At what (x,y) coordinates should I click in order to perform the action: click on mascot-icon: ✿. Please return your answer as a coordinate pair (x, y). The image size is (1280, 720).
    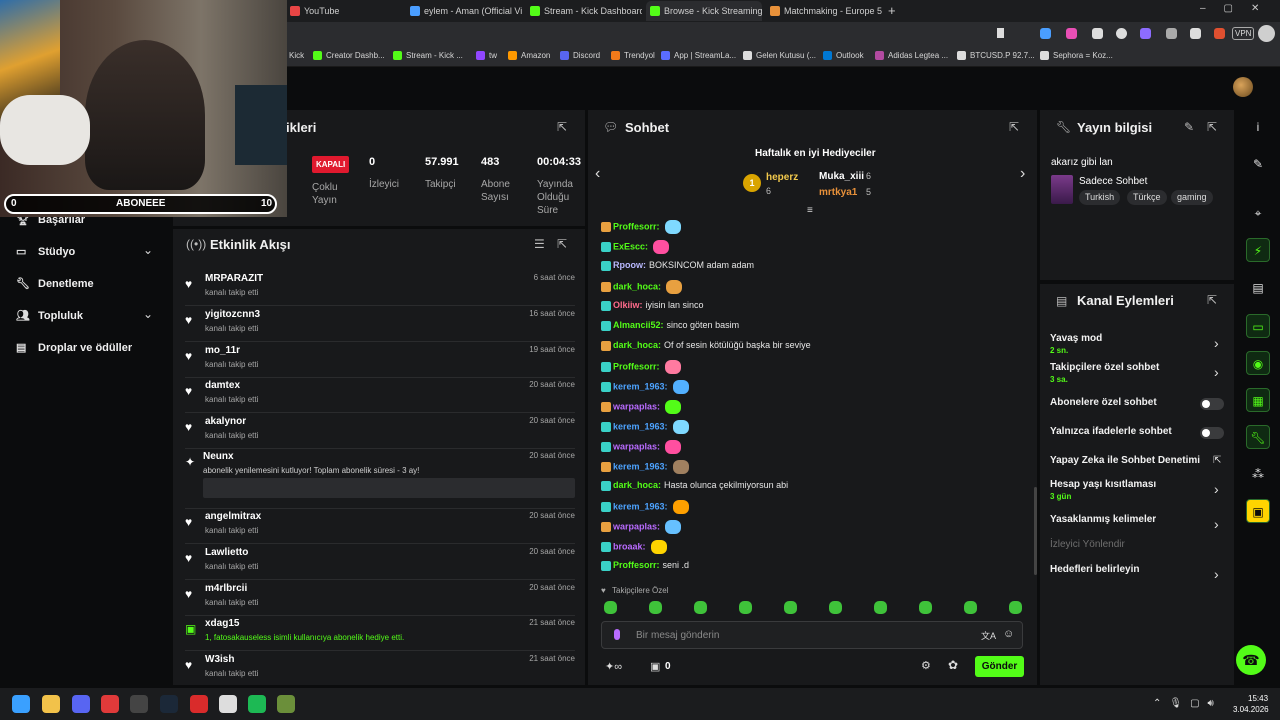
    Looking at the image, I should click on (953, 665).